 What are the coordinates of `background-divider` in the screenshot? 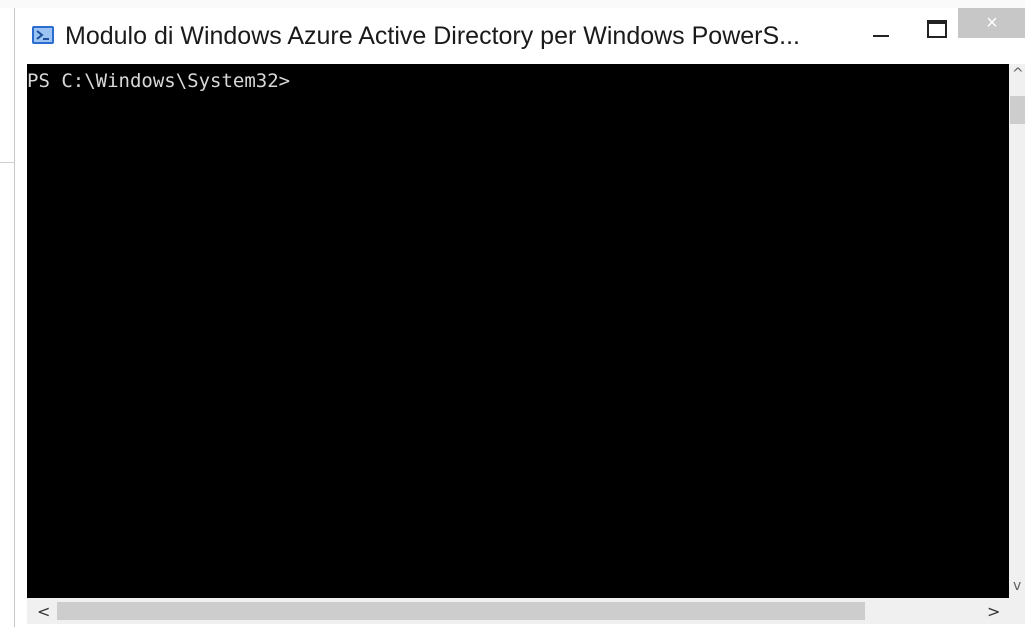 It's located at (7, 162).